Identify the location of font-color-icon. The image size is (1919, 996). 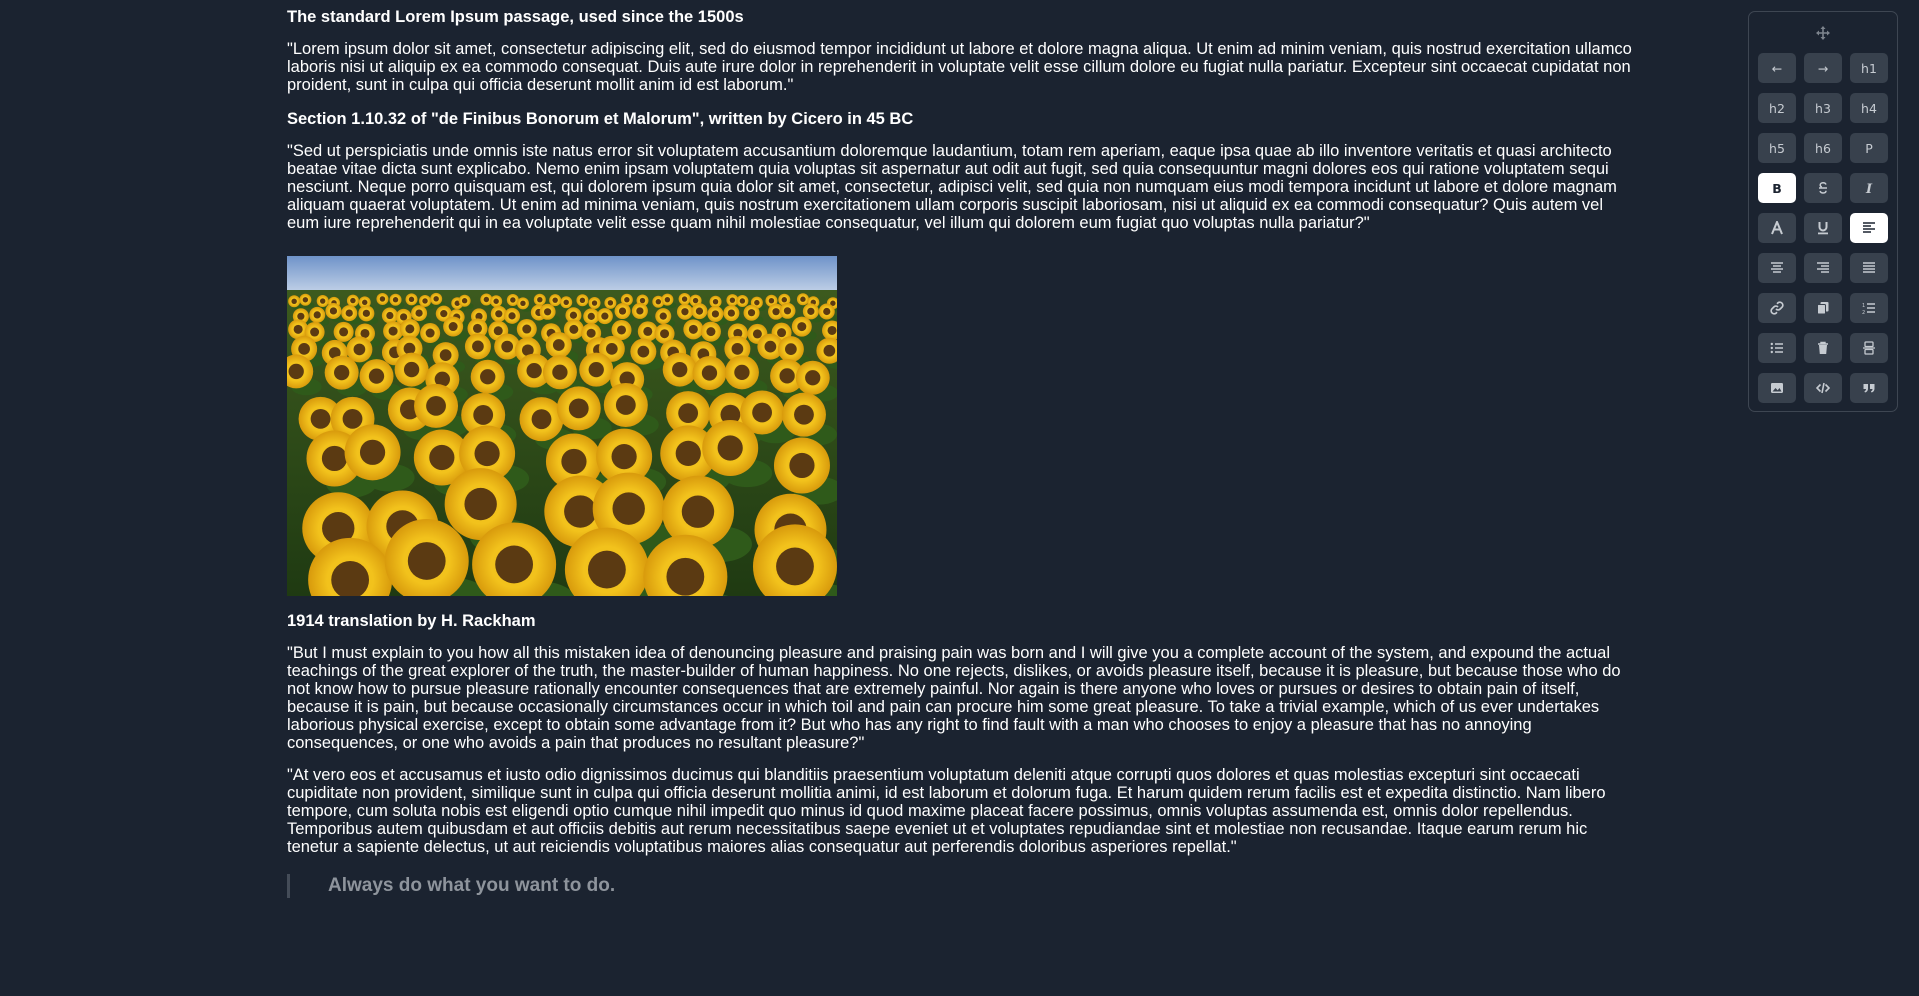
(1777, 228).